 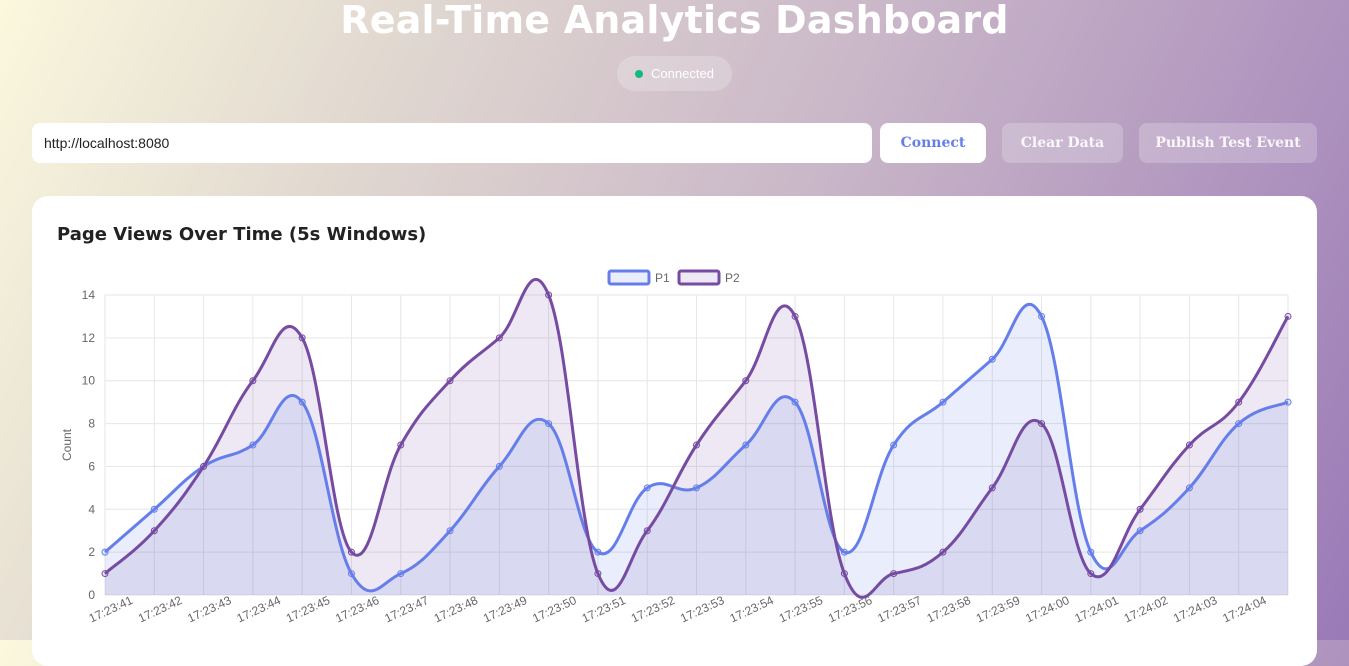 What do you see at coordinates (160, 609) in the screenshot?
I see `x-tick-label: 17:23:42` at bounding box center [160, 609].